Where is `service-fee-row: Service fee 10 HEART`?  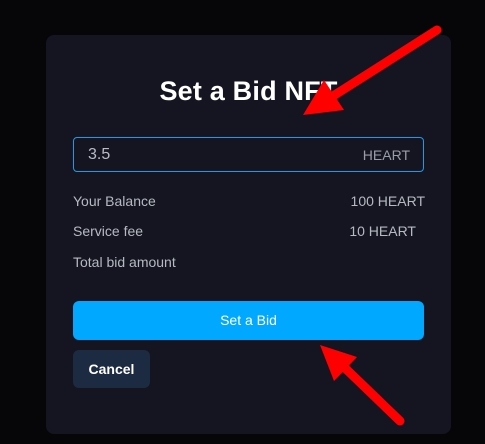
service-fee-row: Service fee 10 HEART is located at coordinates (244, 232).